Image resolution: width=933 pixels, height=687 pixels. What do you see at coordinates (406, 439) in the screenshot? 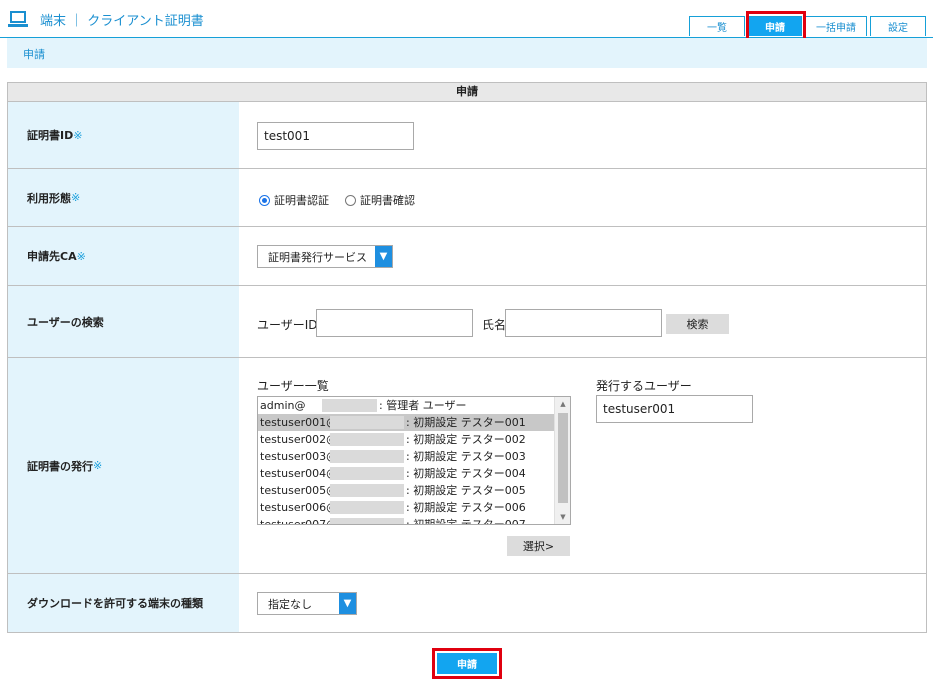
I see `list-item: testuser002@ : 初期設定 テスター002` at bounding box center [406, 439].